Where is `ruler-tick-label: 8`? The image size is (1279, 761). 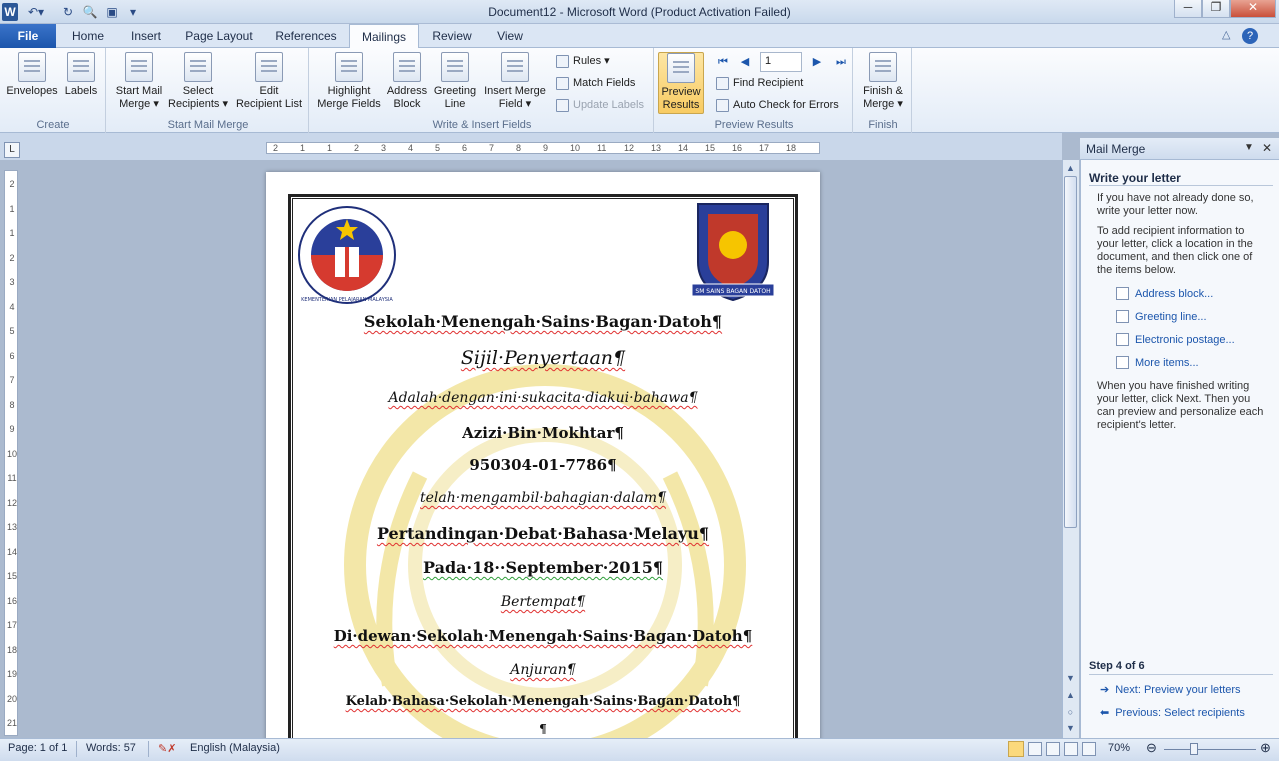
ruler-tick-label: 8 is located at coordinates (12, 404).